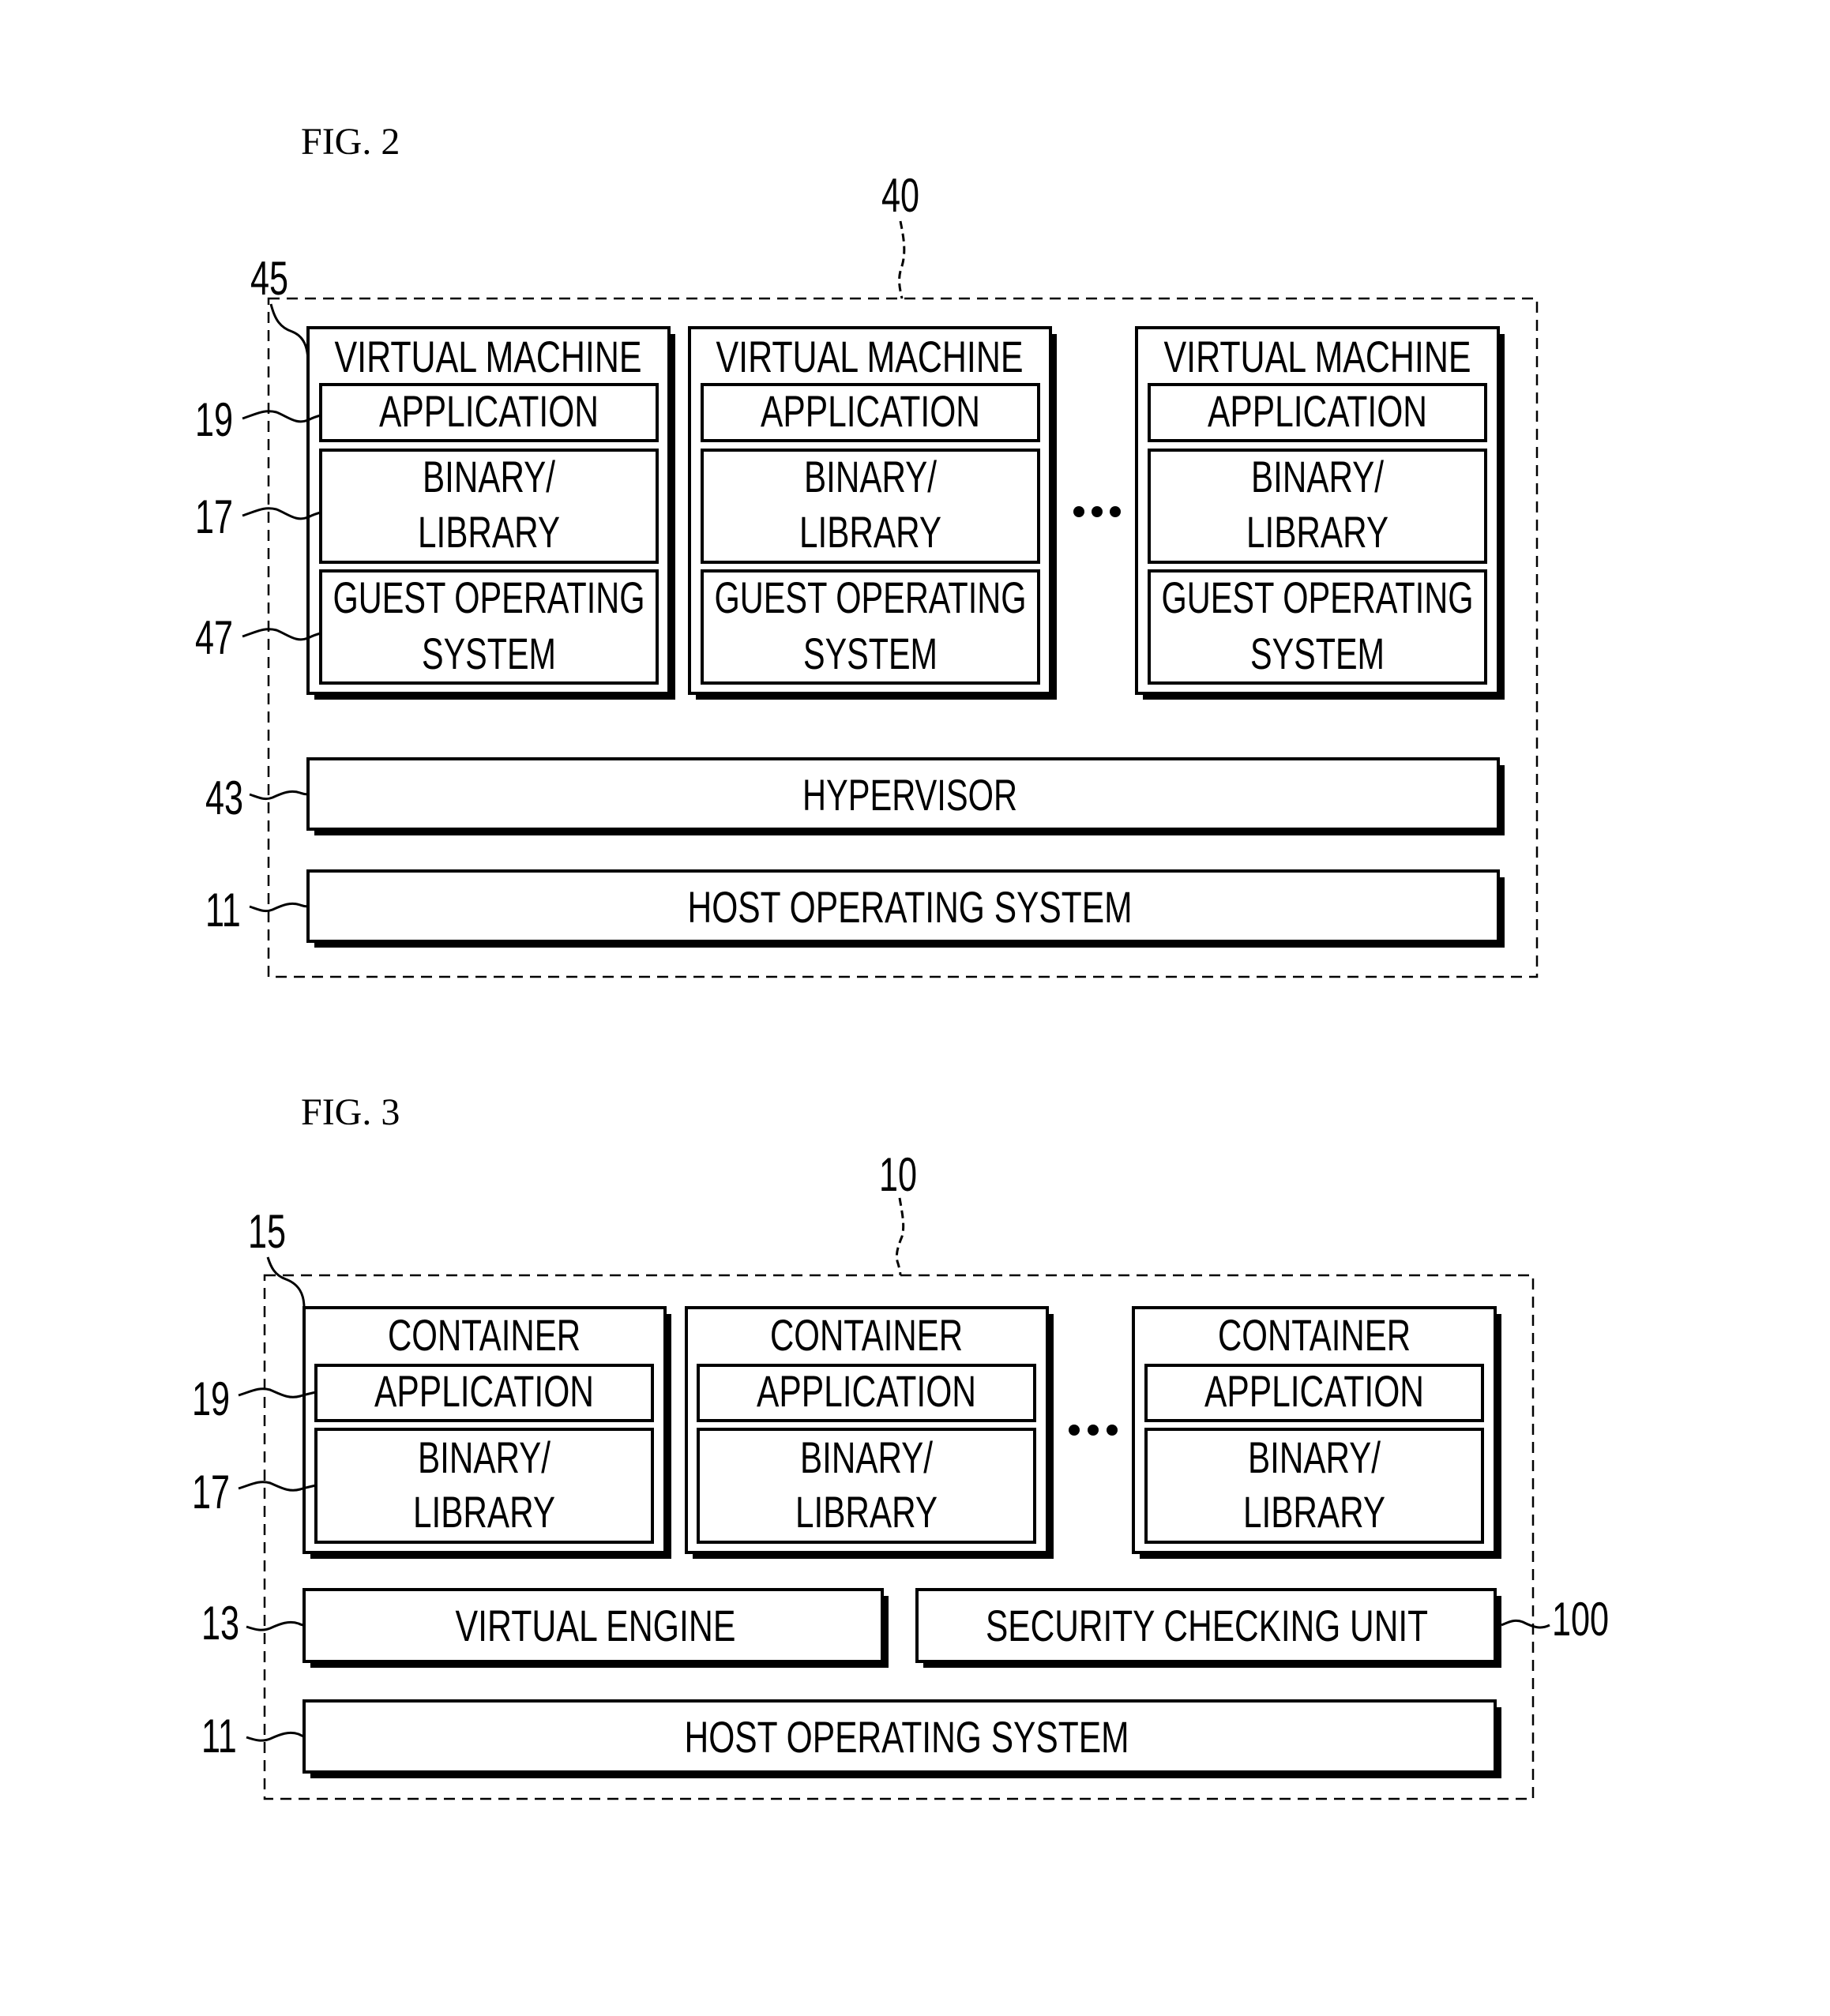 This screenshot has width=1830, height=2016. Describe the element at coordinates (871, 597) in the screenshot. I see `vm2-guest-os-label-1: GUEST OPERATING` at that location.